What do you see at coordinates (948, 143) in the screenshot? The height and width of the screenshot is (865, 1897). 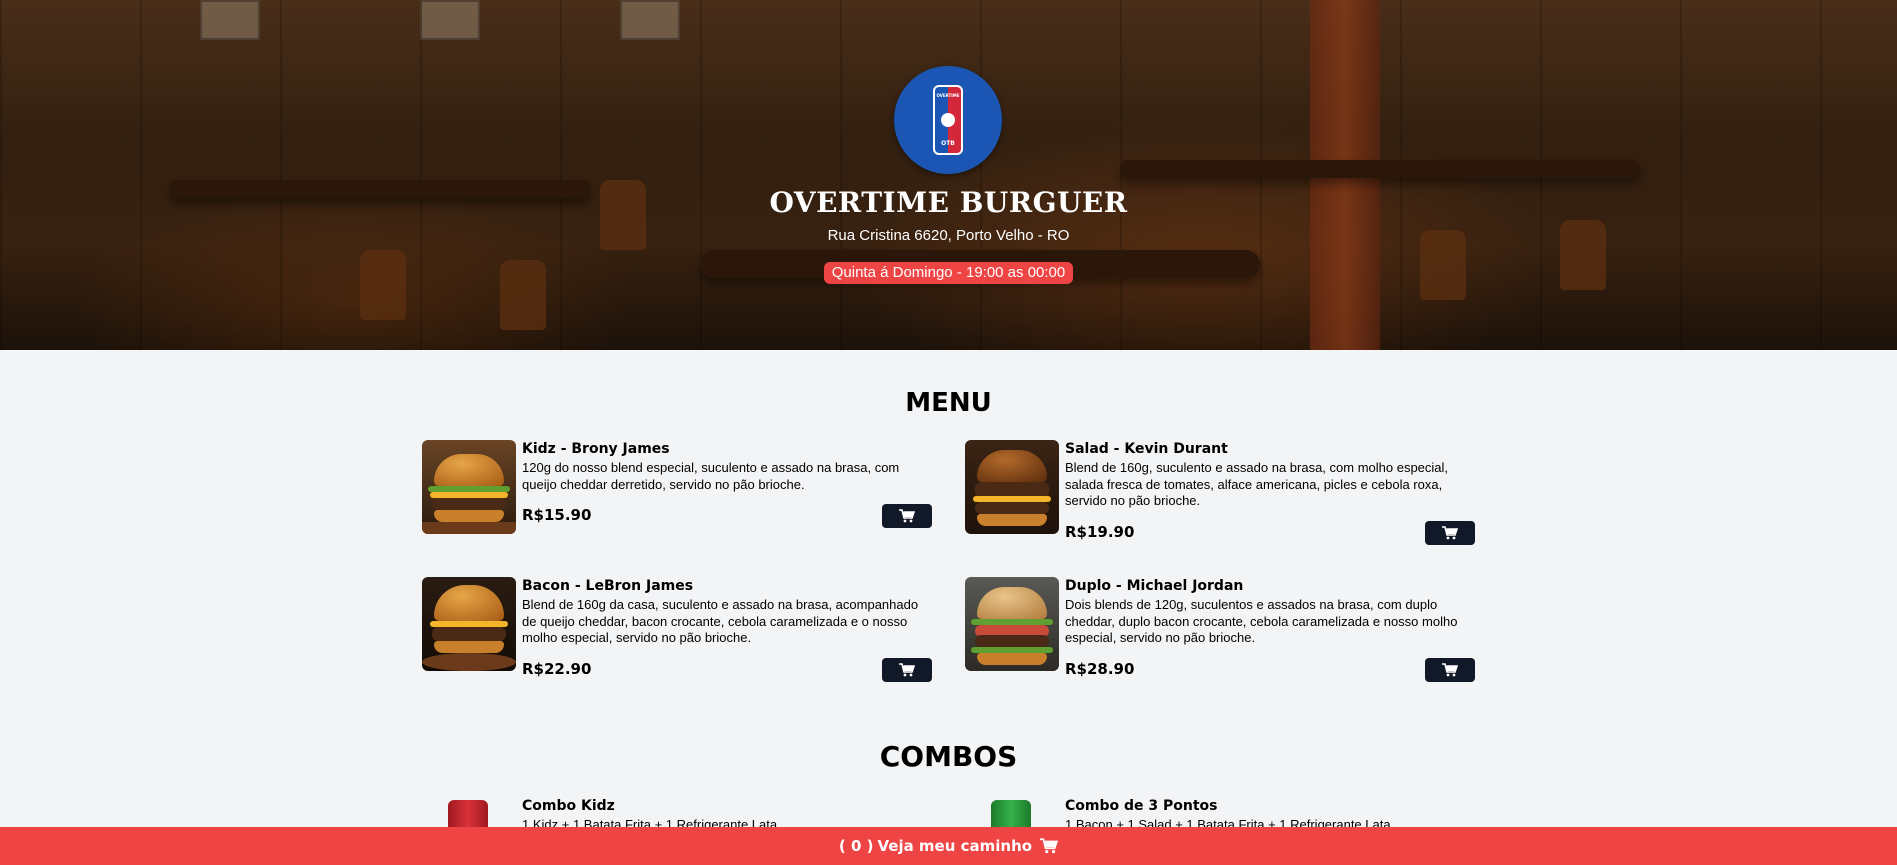 I see `logo-text-bottom: OTB` at bounding box center [948, 143].